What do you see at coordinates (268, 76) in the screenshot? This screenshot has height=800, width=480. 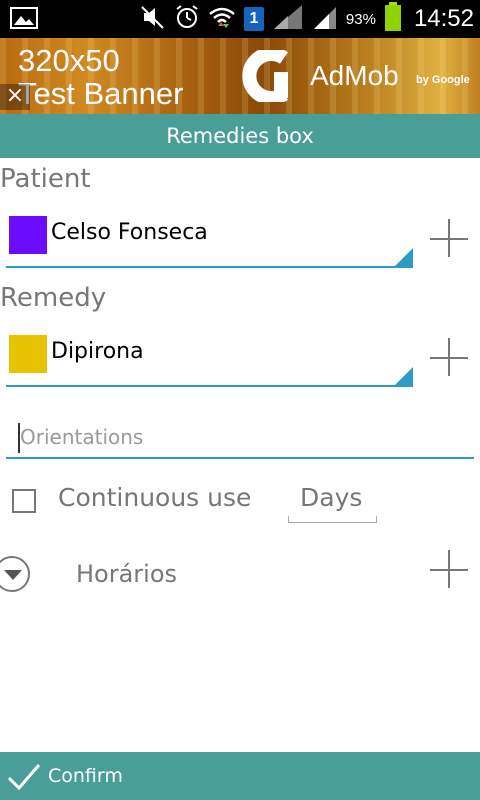 I see `admob-logo-icon` at bounding box center [268, 76].